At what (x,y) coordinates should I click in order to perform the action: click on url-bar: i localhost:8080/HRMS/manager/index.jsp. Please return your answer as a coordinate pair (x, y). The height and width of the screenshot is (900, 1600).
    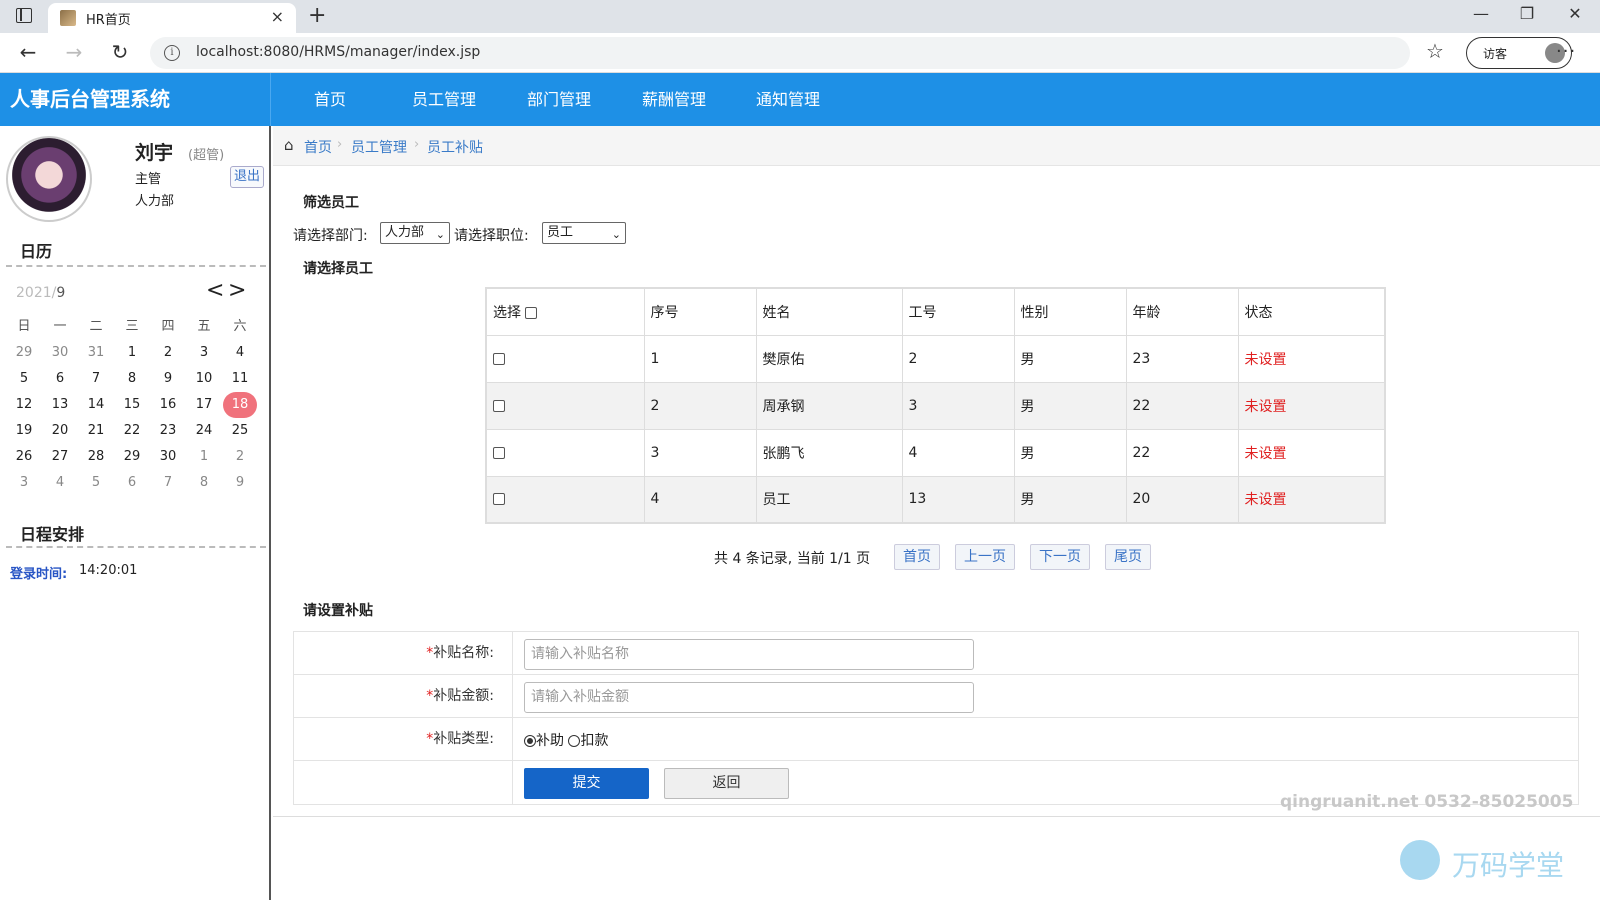
    Looking at the image, I should click on (780, 53).